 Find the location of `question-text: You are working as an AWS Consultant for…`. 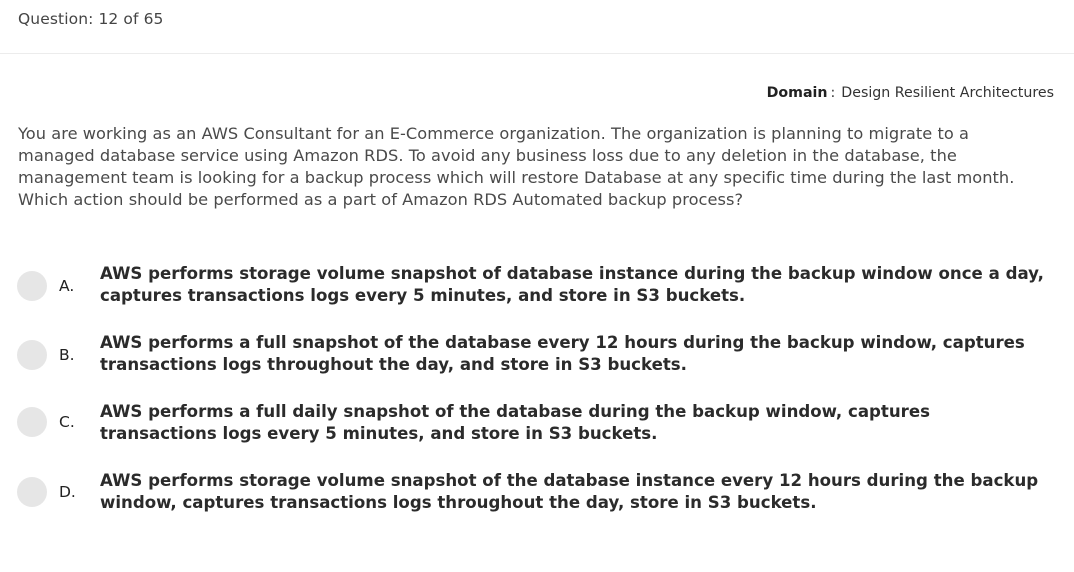

question-text: You are working as an AWS Consultant for… is located at coordinates (516, 166).